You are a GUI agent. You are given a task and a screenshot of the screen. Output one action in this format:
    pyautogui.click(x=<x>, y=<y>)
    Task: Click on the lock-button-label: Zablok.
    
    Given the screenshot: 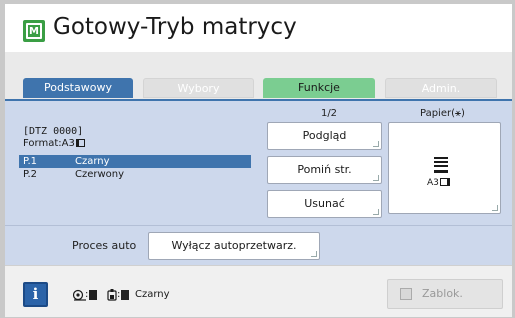 What is the action you would take?
    pyautogui.click(x=442, y=293)
    